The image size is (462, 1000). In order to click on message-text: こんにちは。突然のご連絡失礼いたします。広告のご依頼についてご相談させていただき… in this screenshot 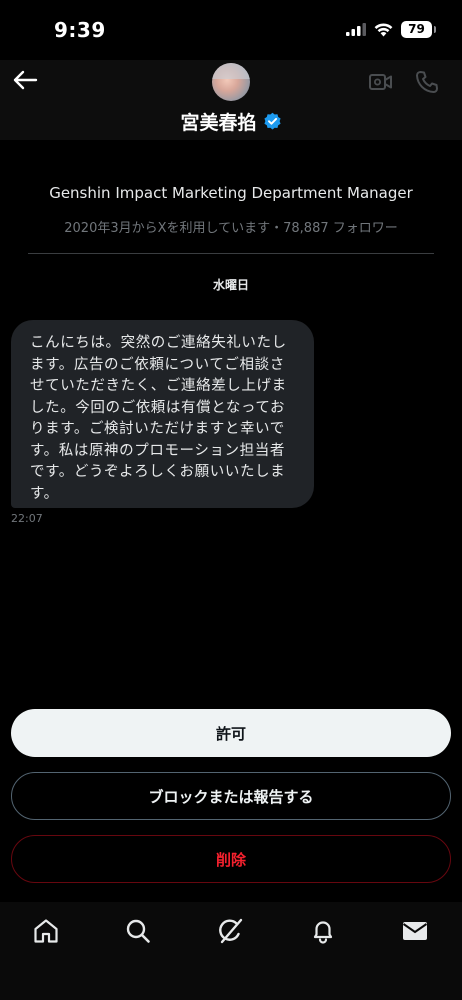, I will do `click(158, 418)`.